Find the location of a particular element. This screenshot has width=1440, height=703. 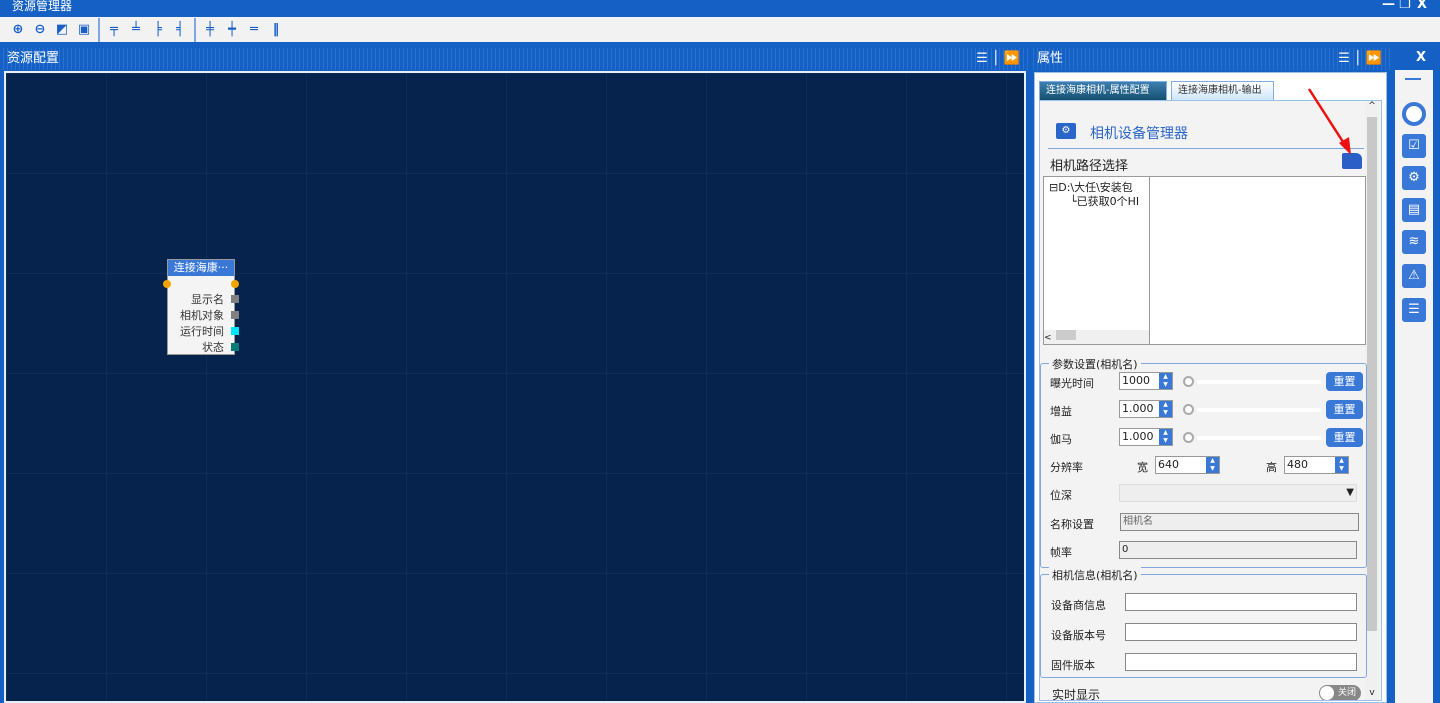

toolbar: ⊕ ⊖ ◩ ▣ ╤ ╧ ╞ ╡ ╪ ┿ ═ ‖ is located at coordinates (720, 30).